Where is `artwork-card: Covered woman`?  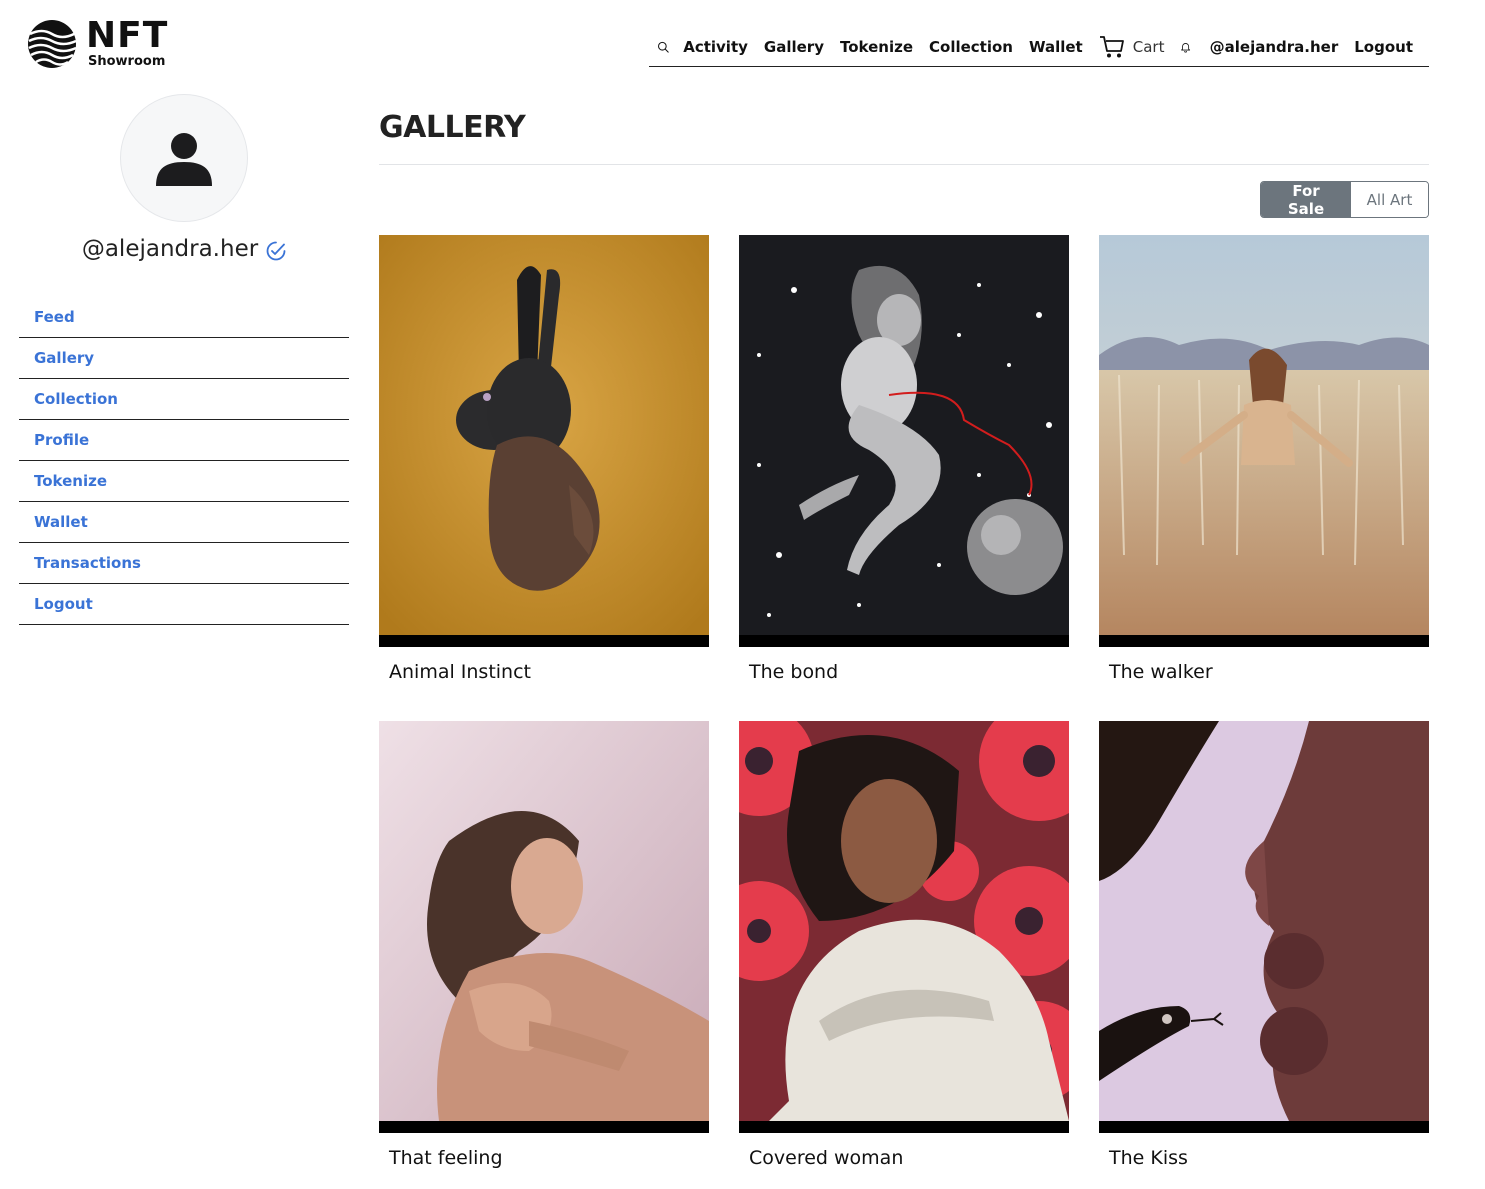
artwork-card: Covered woman is located at coordinates (904, 945).